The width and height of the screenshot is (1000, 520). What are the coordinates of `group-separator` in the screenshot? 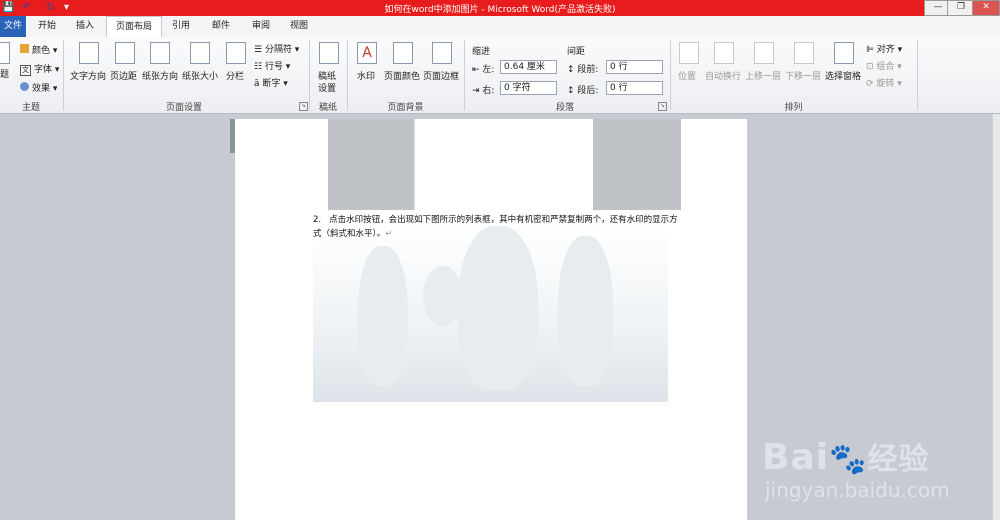 It's located at (917, 75).